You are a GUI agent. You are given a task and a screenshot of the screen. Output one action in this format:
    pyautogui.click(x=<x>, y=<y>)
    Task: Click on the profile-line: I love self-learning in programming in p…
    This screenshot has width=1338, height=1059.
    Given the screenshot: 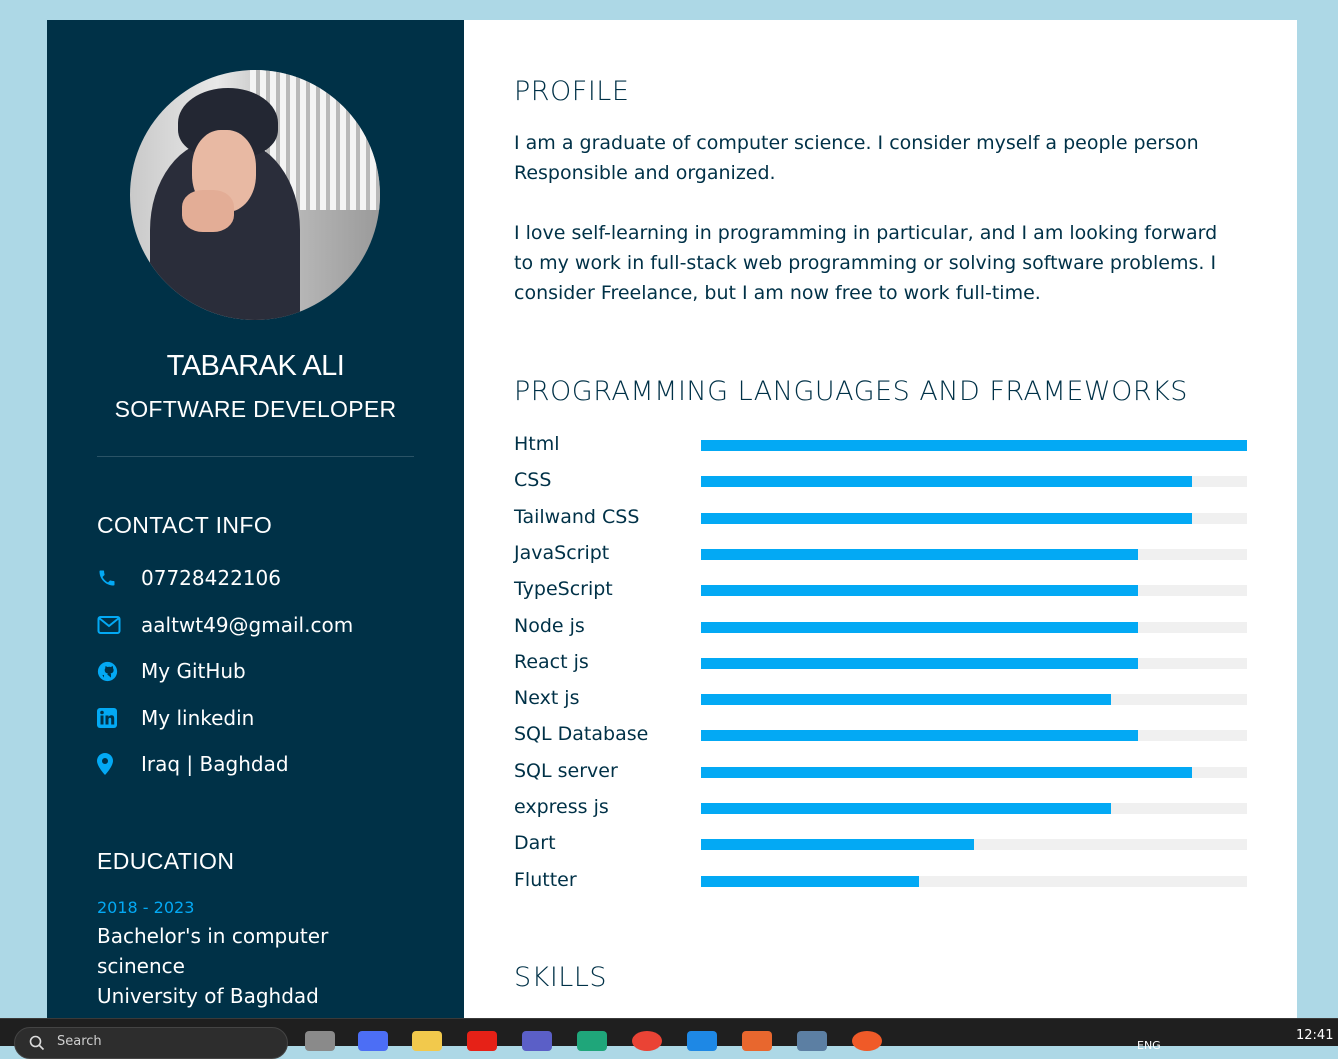 What is the action you would take?
    pyautogui.click(x=866, y=233)
    